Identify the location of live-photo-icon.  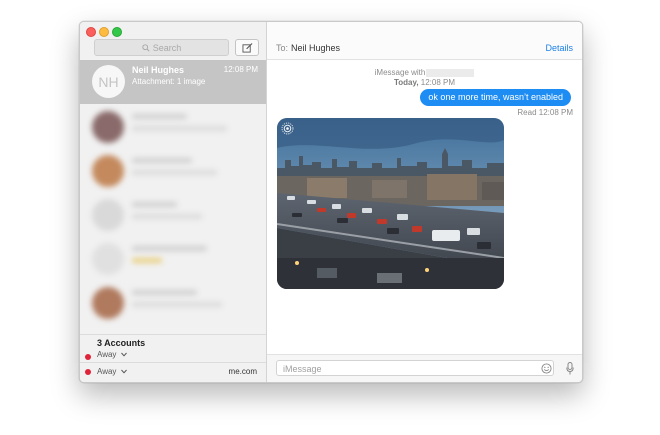
(287, 128).